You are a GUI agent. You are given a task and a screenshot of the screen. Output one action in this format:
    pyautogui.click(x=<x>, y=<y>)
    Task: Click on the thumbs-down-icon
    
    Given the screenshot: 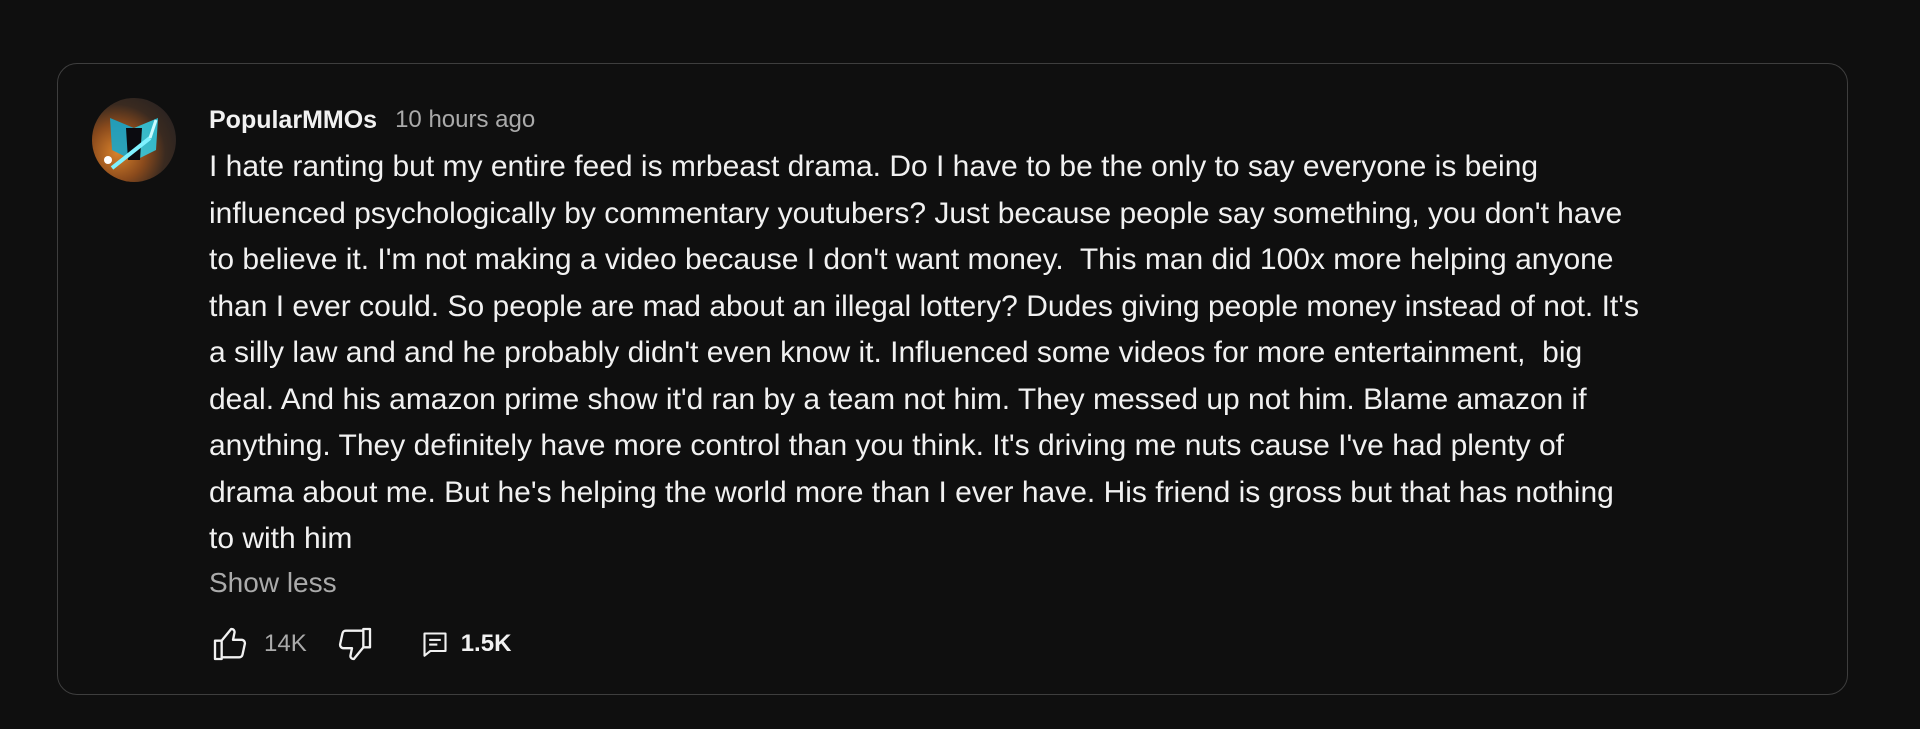 What is the action you would take?
    pyautogui.click(x=354, y=644)
    